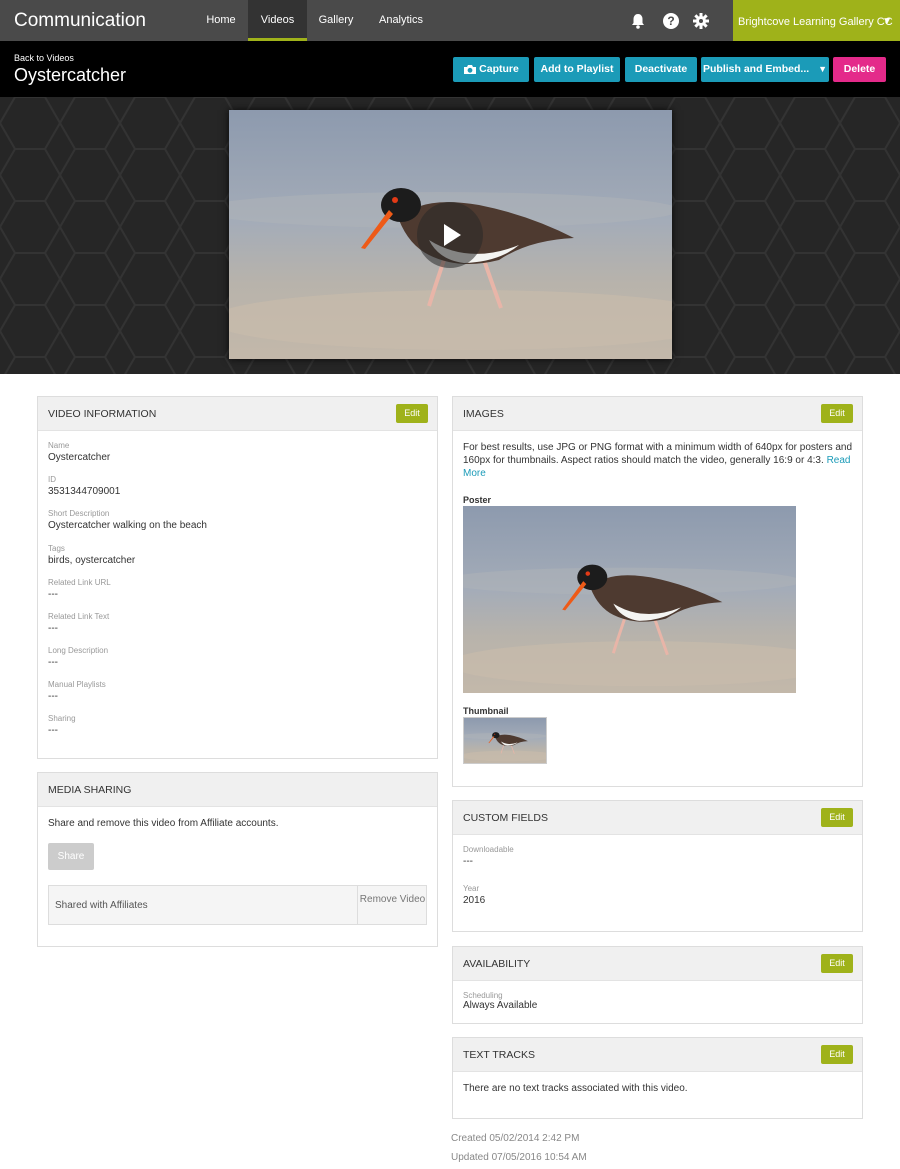 The width and height of the screenshot is (900, 1169). What do you see at coordinates (78, 657) in the screenshot?
I see `field-long-description: Long Description ---` at bounding box center [78, 657].